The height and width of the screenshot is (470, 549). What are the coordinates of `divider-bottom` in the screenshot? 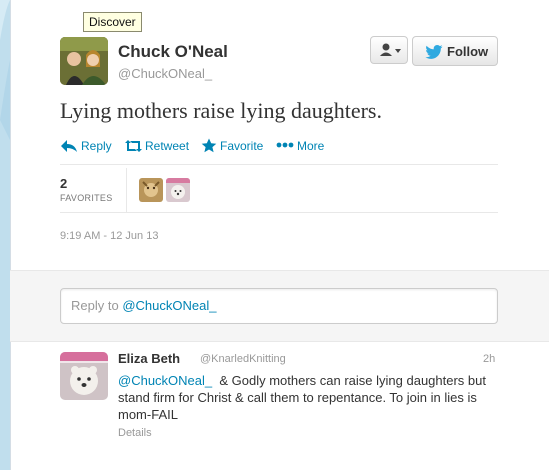 It's located at (279, 212).